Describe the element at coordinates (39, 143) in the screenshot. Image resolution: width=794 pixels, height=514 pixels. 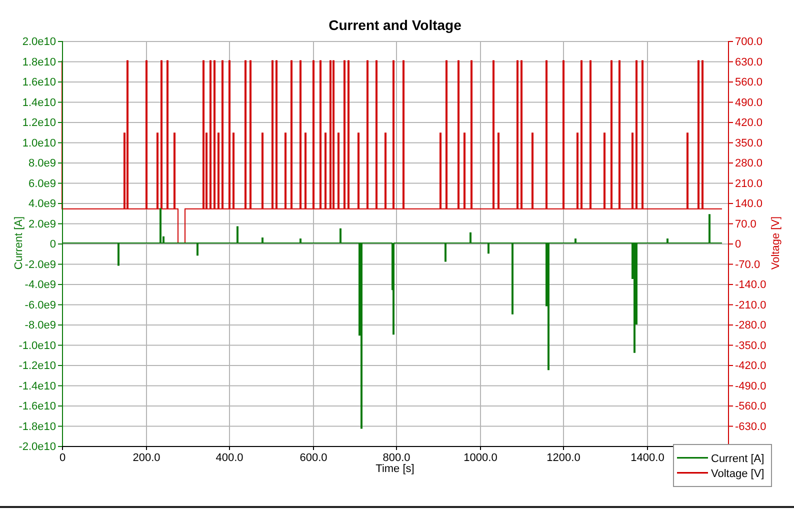
I see `axis-tick-label: 1.0e10` at that location.